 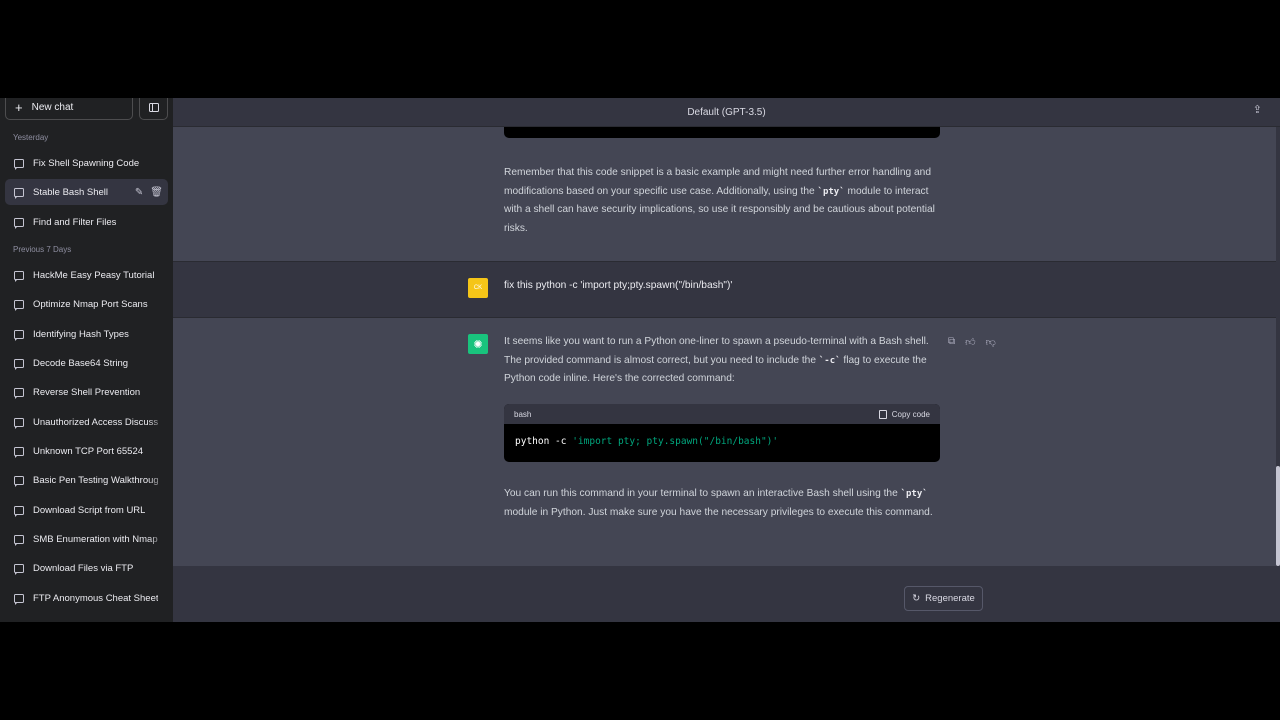 What do you see at coordinates (951, 342) in the screenshot?
I see `copy-icon: ⧉` at bounding box center [951, 342].